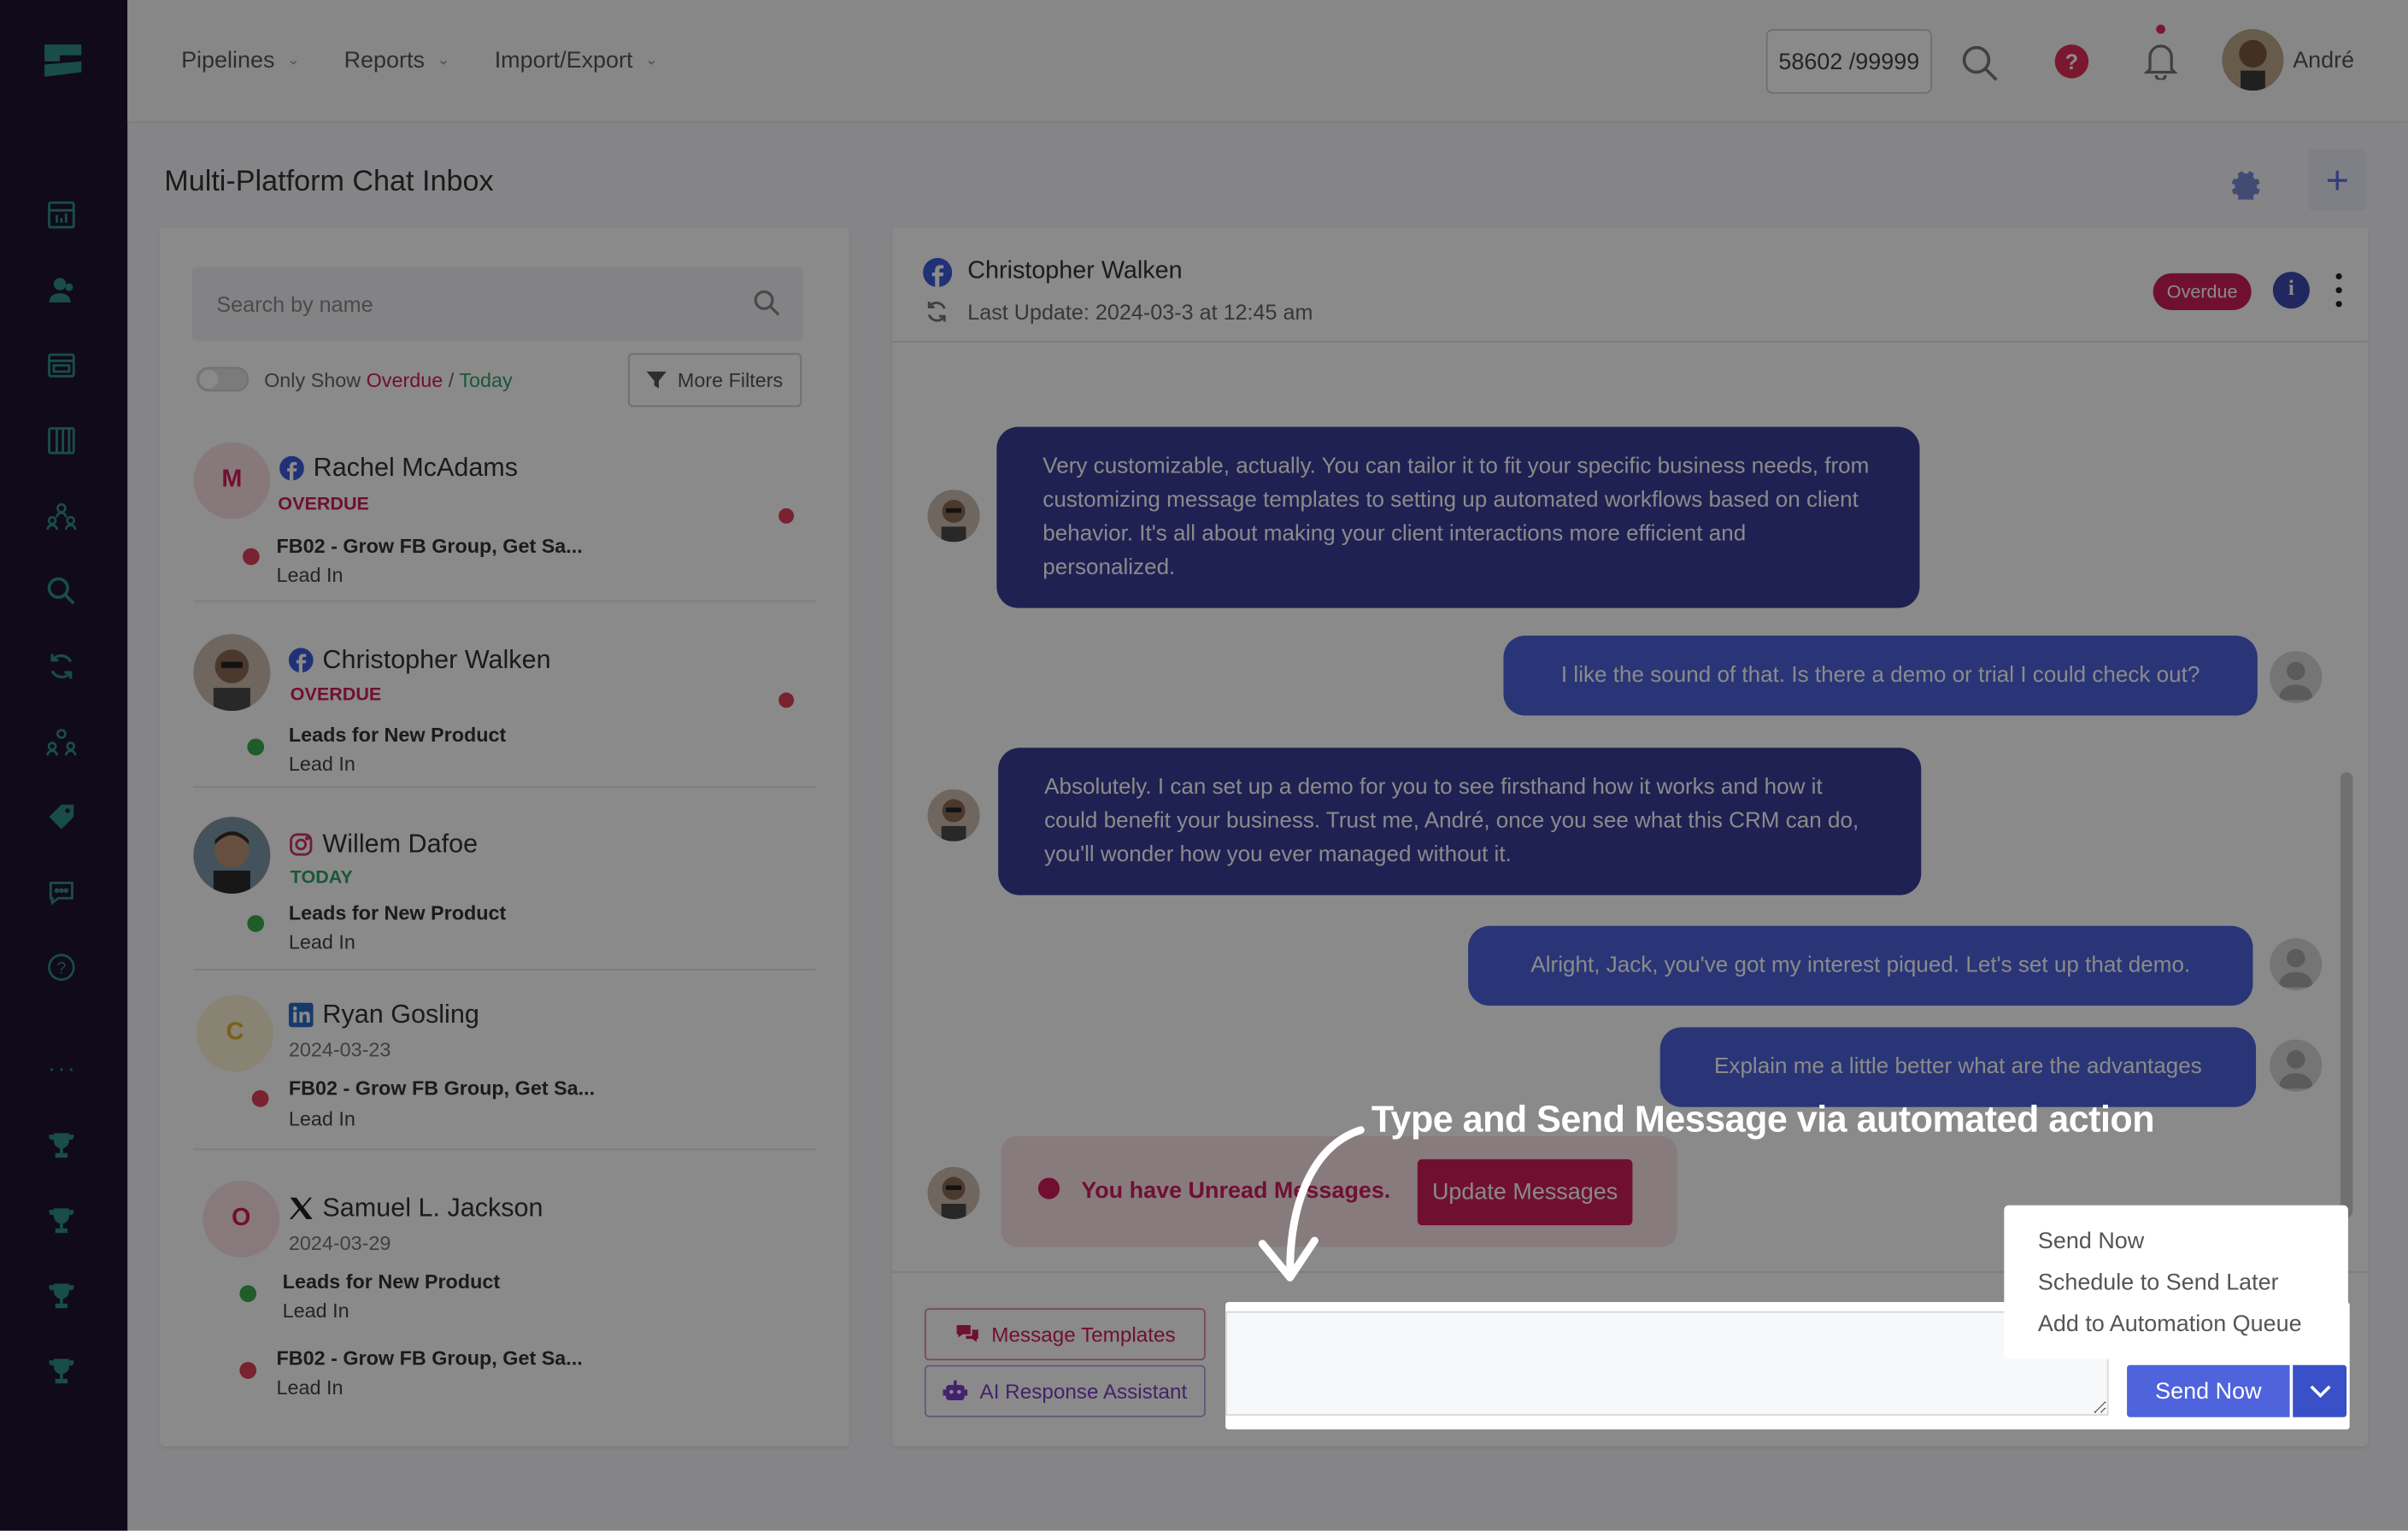 This screenshot has width=2408, height=1531. I want to click on user-avatar, so click(2253, 60).